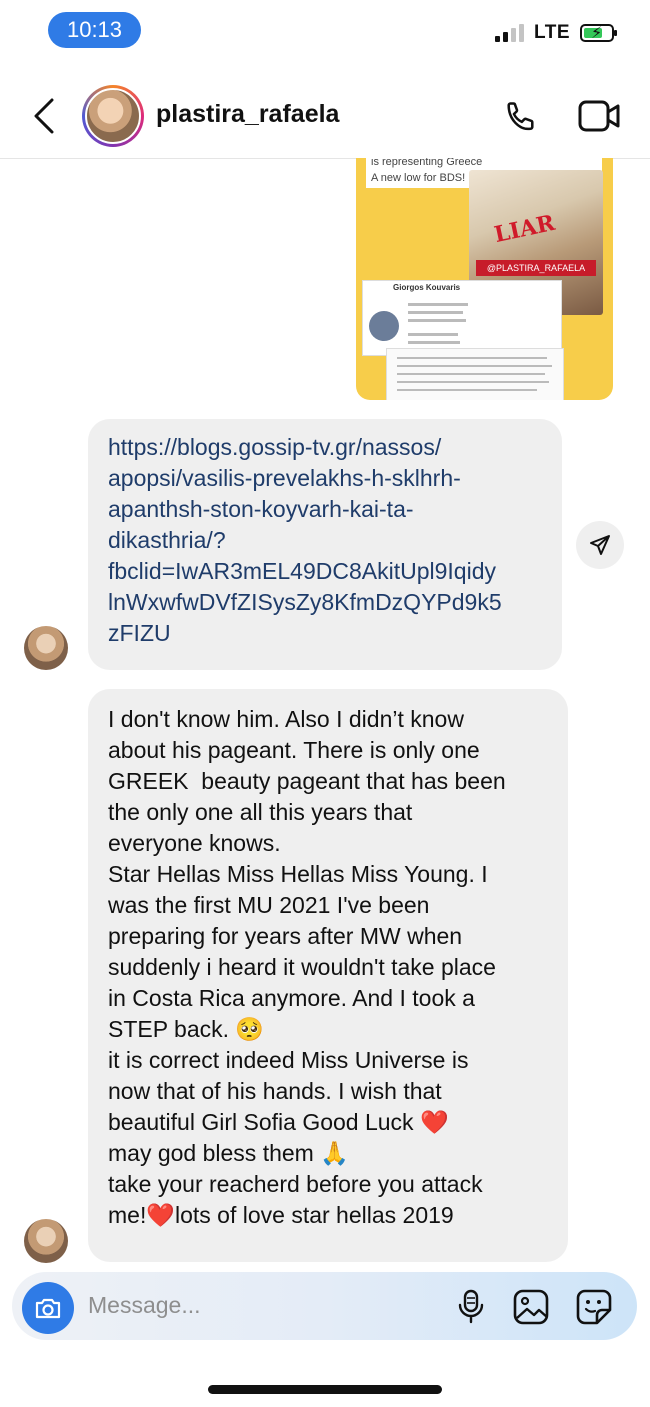 Image resolution: width=650 pixels, height=1407 pixels. I want to click on back-arrow-icon, so click(45, 116).